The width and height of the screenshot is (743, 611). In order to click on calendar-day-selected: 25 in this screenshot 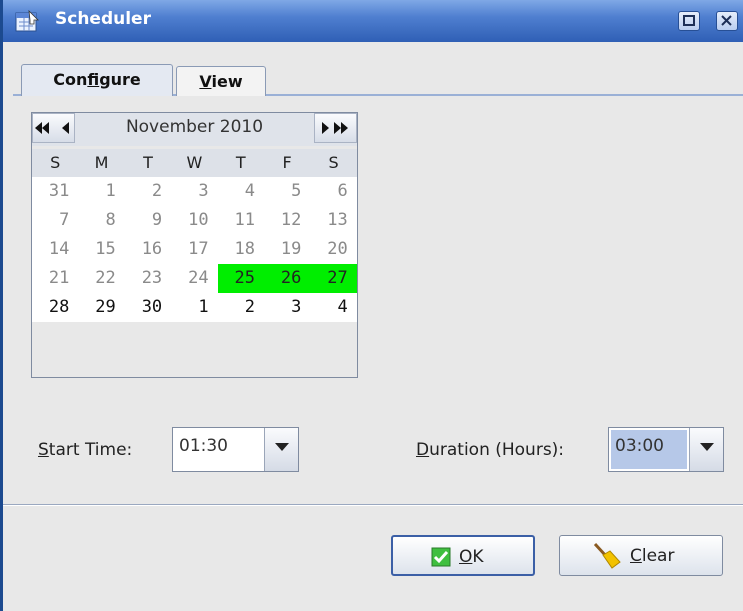, I will do `click(240, 278)`.